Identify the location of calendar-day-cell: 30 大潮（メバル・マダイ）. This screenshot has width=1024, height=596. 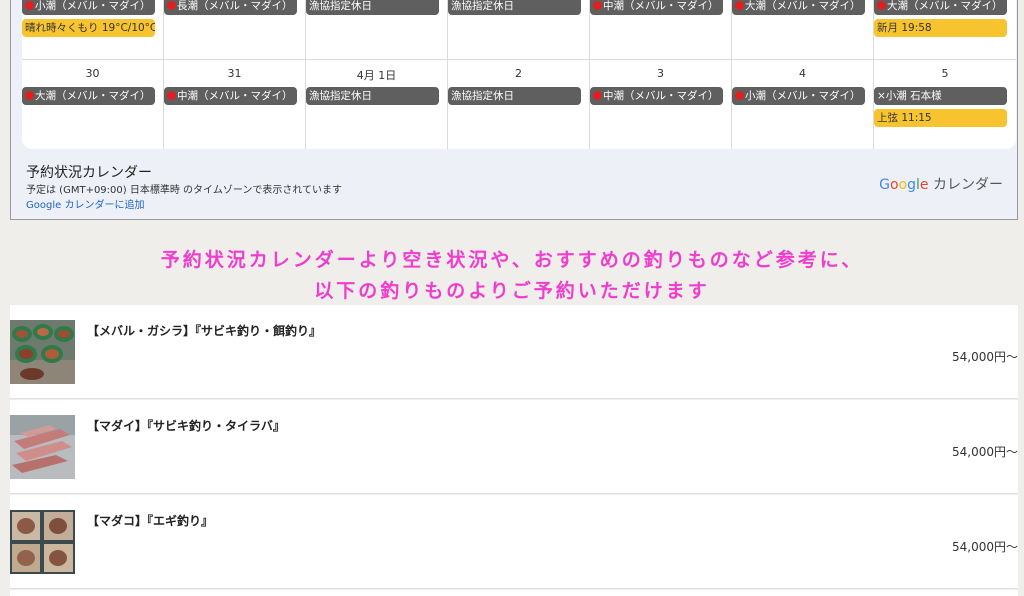
(93, 104).